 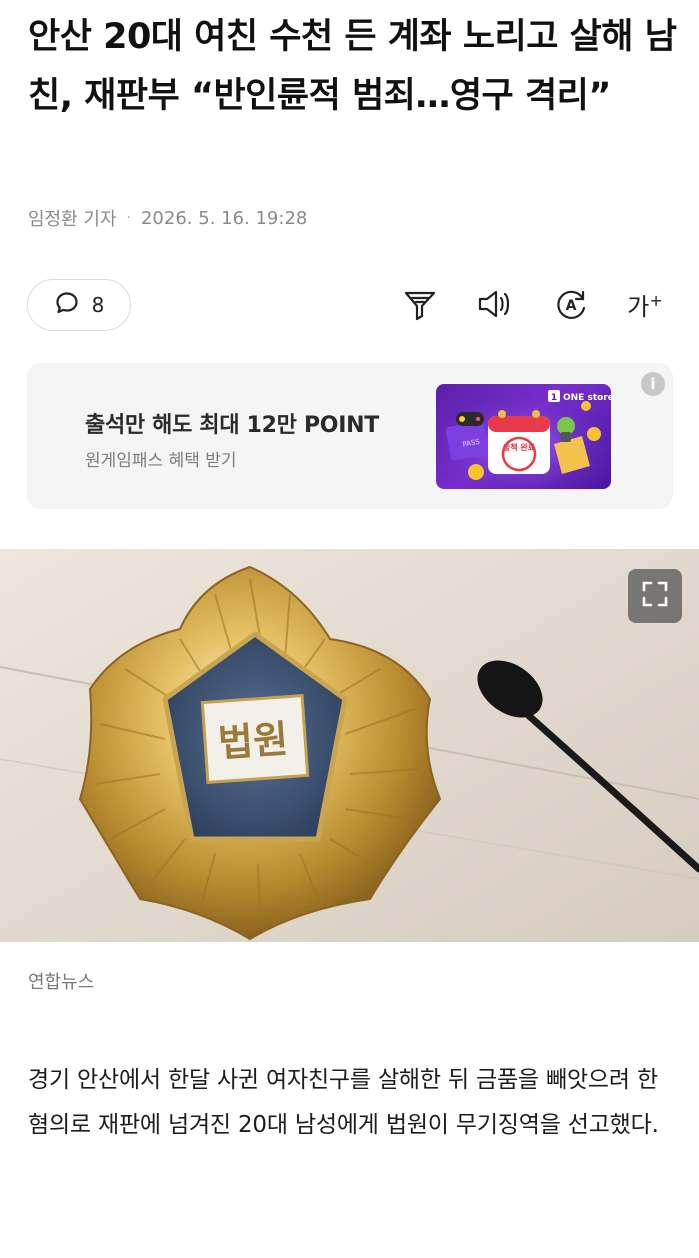 I want to click on expand-icon, so click(x=655, y=596).